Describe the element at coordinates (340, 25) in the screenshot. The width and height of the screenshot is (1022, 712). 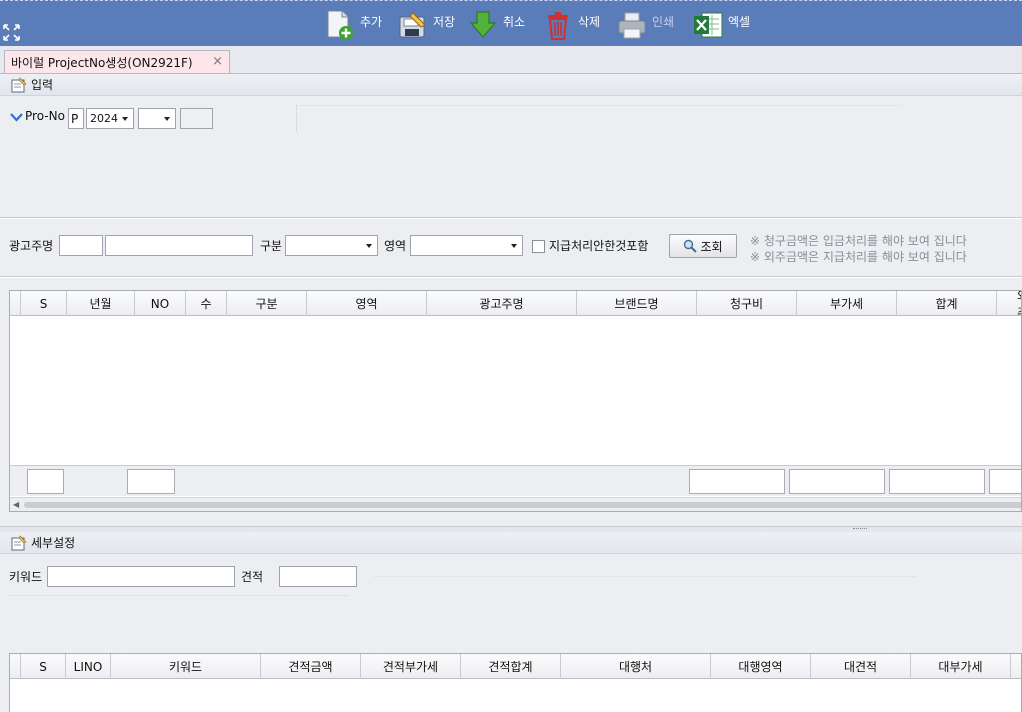
I see `add-document-icon` at that location.